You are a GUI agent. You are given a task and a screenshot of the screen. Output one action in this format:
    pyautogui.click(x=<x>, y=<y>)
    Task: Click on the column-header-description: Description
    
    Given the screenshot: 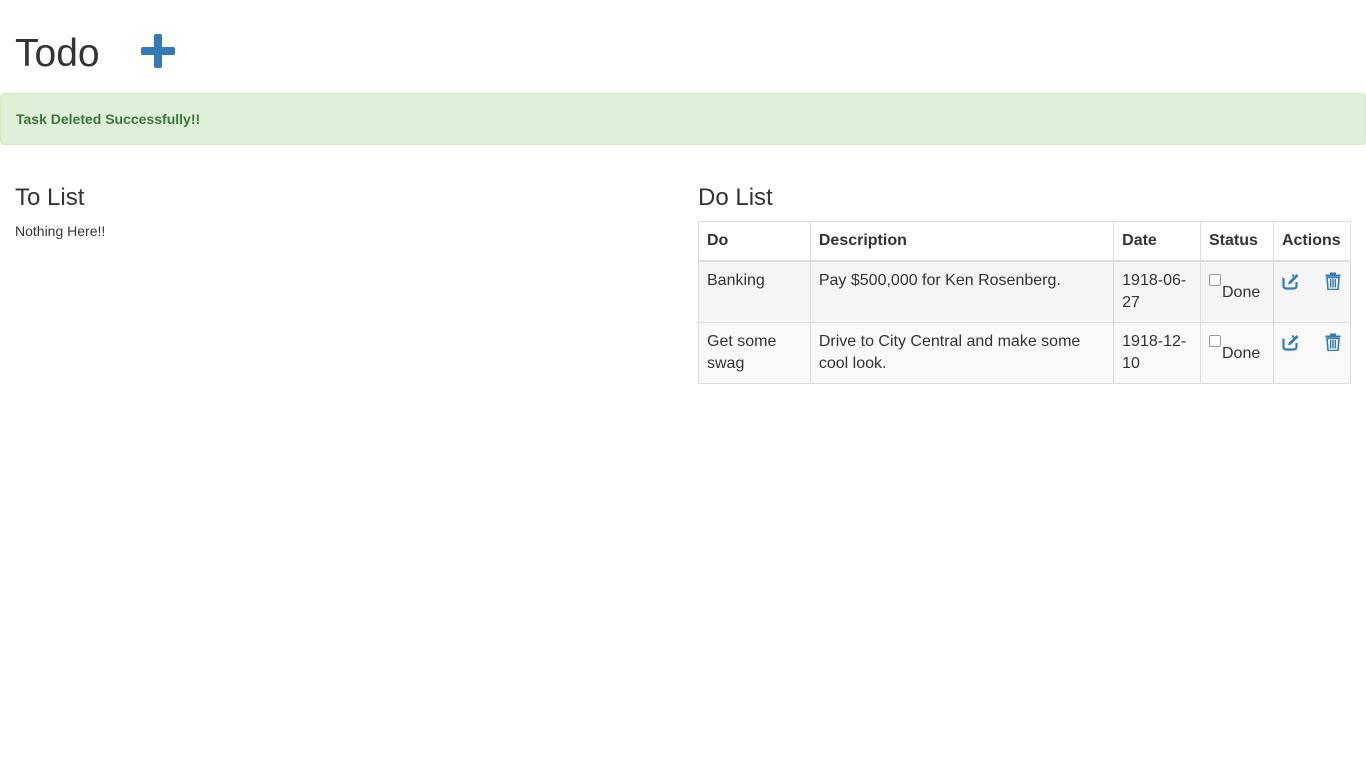 What is the action you would take?
    pyautogui.click(x=962, y=241)
    